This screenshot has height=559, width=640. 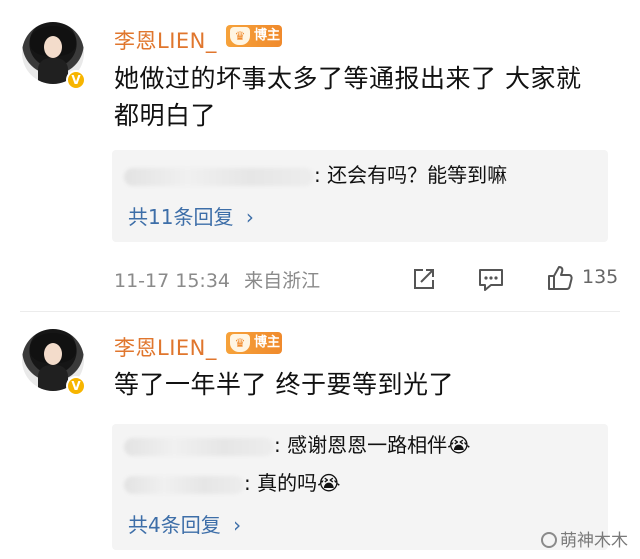 What do you see at coordinates (172, 281) in the screenshot?
I see `timestamp: 11-17 15:34` at bounding box center [172, 281].